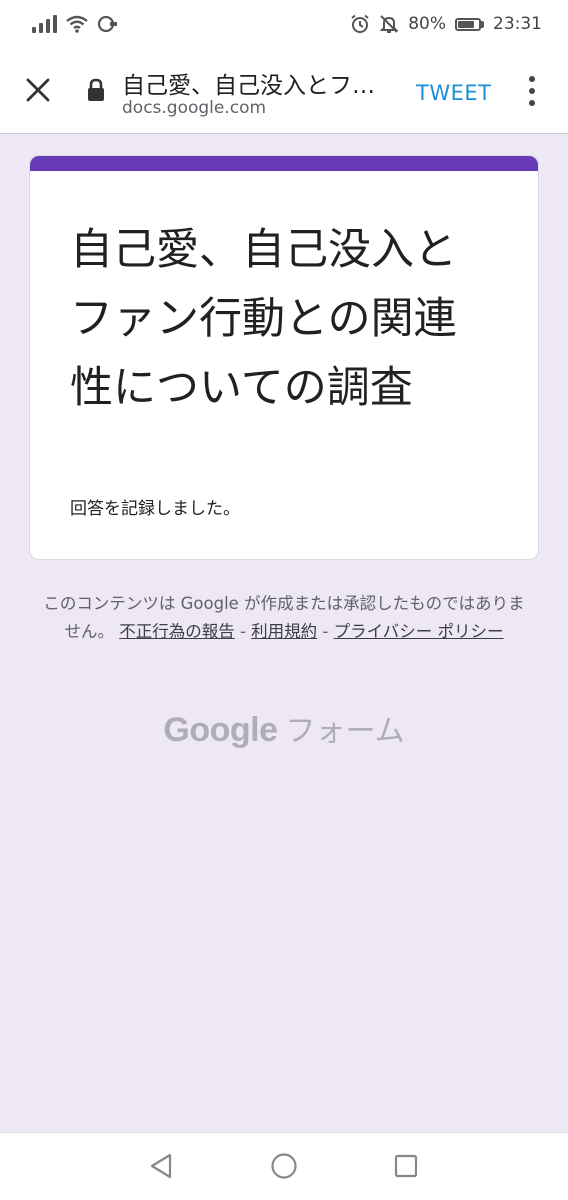 Image resolution: width=568 pixels, height=1200 pixels. I want to click on custom-tab-toolbar: 自己愛、自己没入とフ… docs.google.com TWEET, so click(284, 91).